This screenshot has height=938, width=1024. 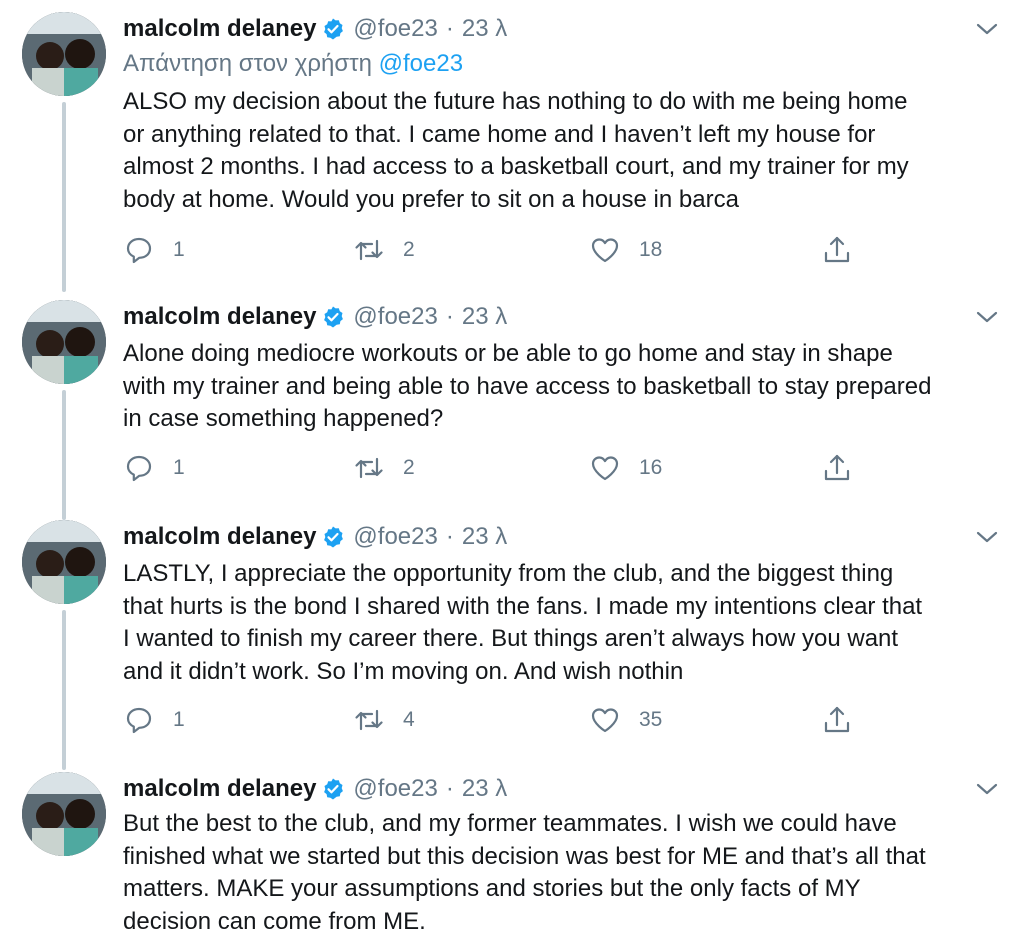 I want to click on reply-mention-link: @foe23, so click(x=421, y=63).